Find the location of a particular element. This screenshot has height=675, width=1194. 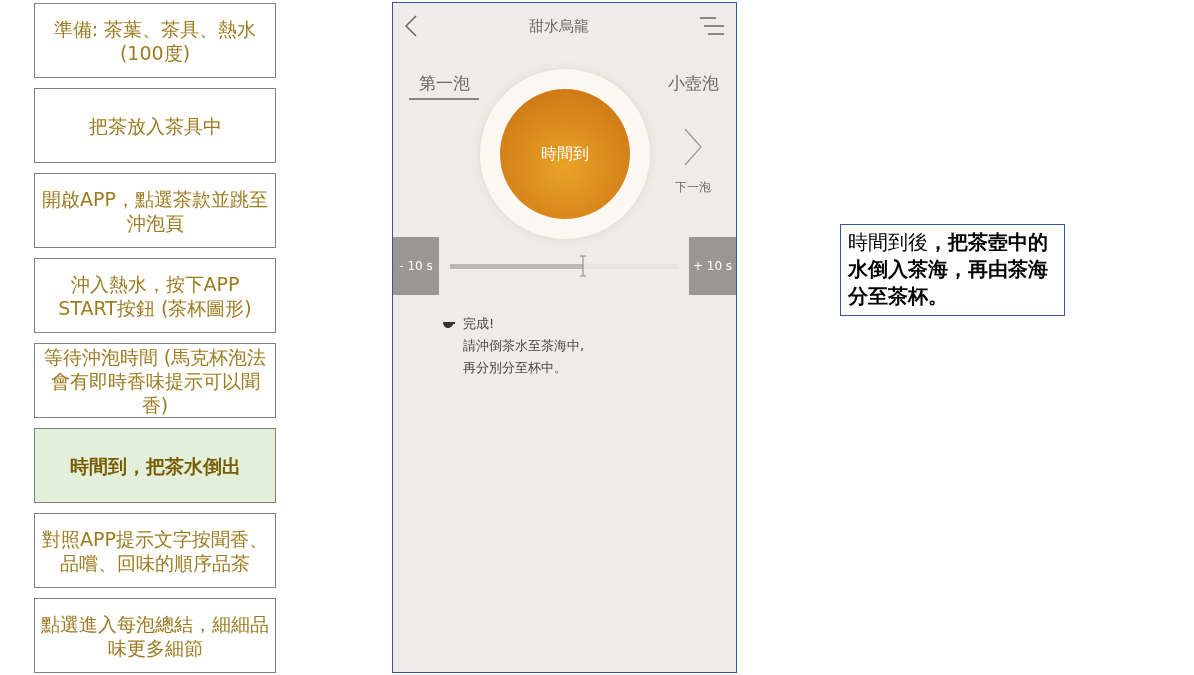

teacup-icon is located at coordinates (449, 324).